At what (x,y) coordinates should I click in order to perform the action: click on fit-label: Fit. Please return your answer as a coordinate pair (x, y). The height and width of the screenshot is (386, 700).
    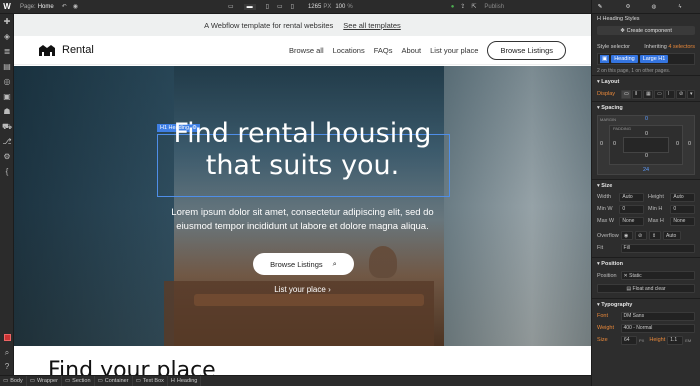
    Looking at the image, I should click on (600, 248).